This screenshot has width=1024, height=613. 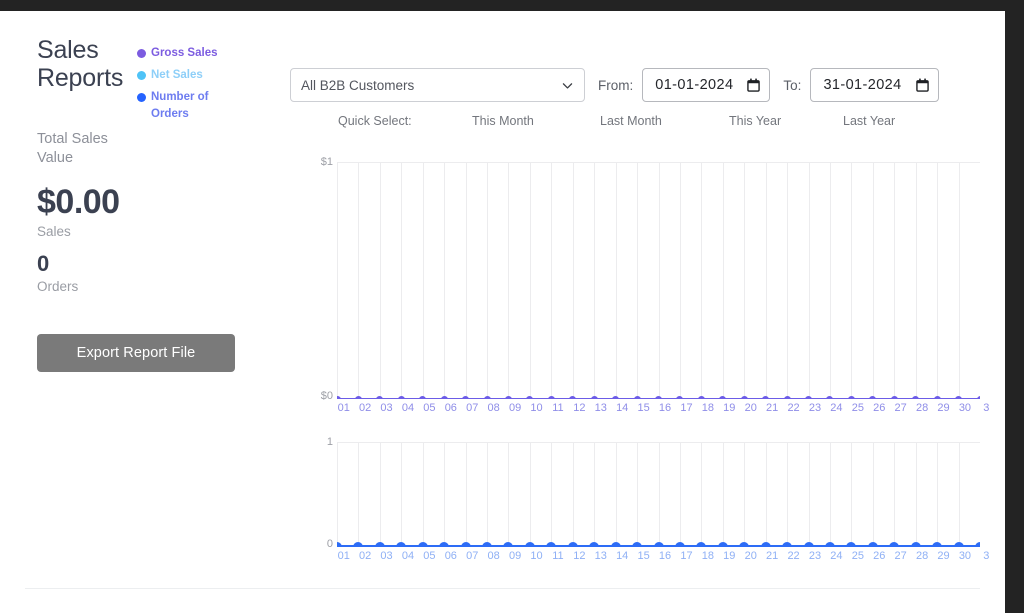 What do you see at coordinates (943, 408) in the screenshot?
I see `chart-xtick-label: 29` at bounding box center [943, 408].